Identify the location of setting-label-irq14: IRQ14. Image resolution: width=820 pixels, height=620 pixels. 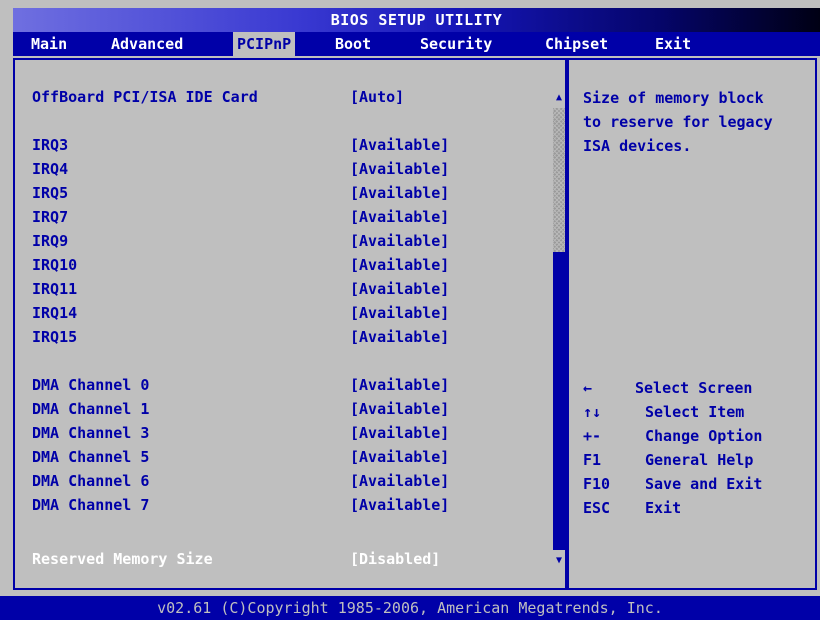
(54, 313).